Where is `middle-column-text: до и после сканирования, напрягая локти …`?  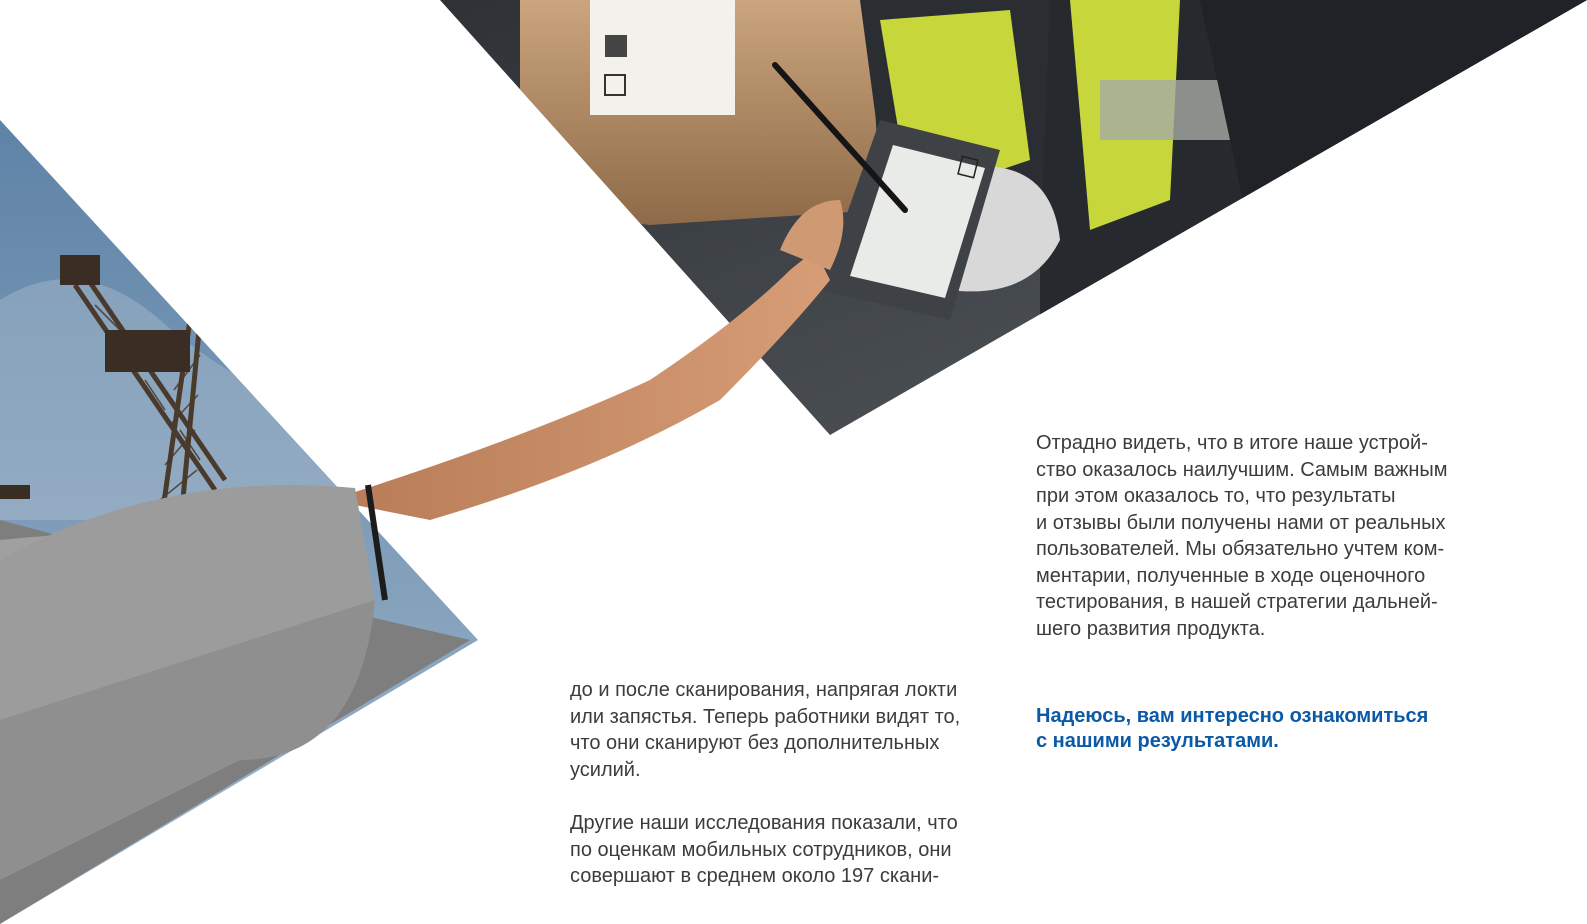
middle-column-text: до и после сканирования, напрягая локти … is located at coordinates (790, 783).